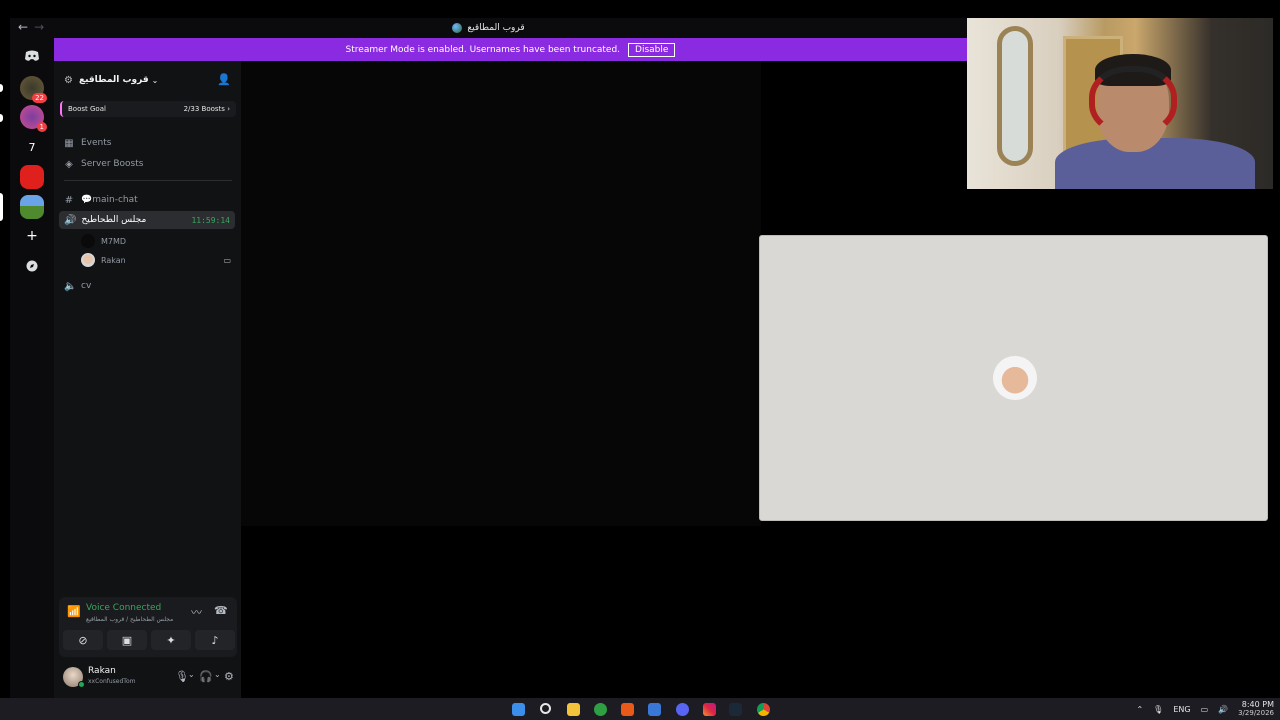 The height and width of the screenshot is (720, 1280). What do you see at coordinates (123, 608) in the screenshot?
I see `voice-status: Voice Connected` at bounding box center [123, 608].